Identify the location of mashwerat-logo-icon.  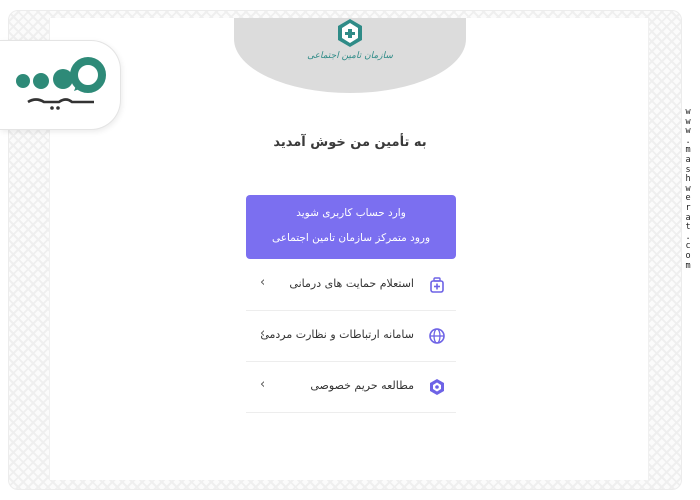
(61, 83).